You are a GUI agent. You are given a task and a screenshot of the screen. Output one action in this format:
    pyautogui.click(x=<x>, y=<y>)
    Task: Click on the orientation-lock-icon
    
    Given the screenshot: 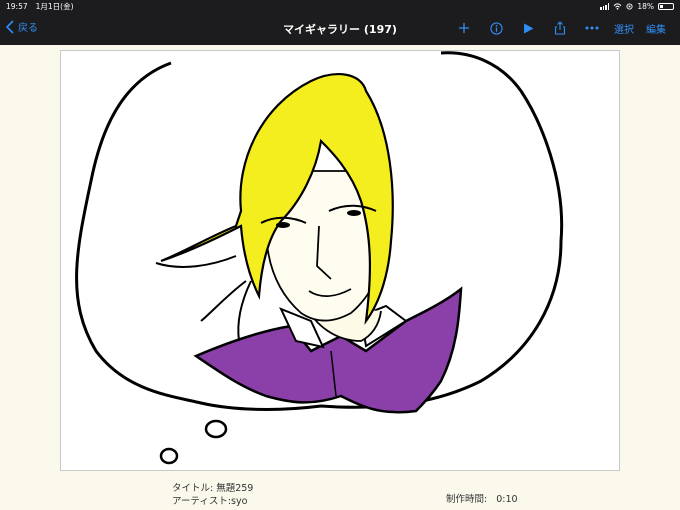 What is the action you would take?
    pyautogui.click(x=629, y=6)
    